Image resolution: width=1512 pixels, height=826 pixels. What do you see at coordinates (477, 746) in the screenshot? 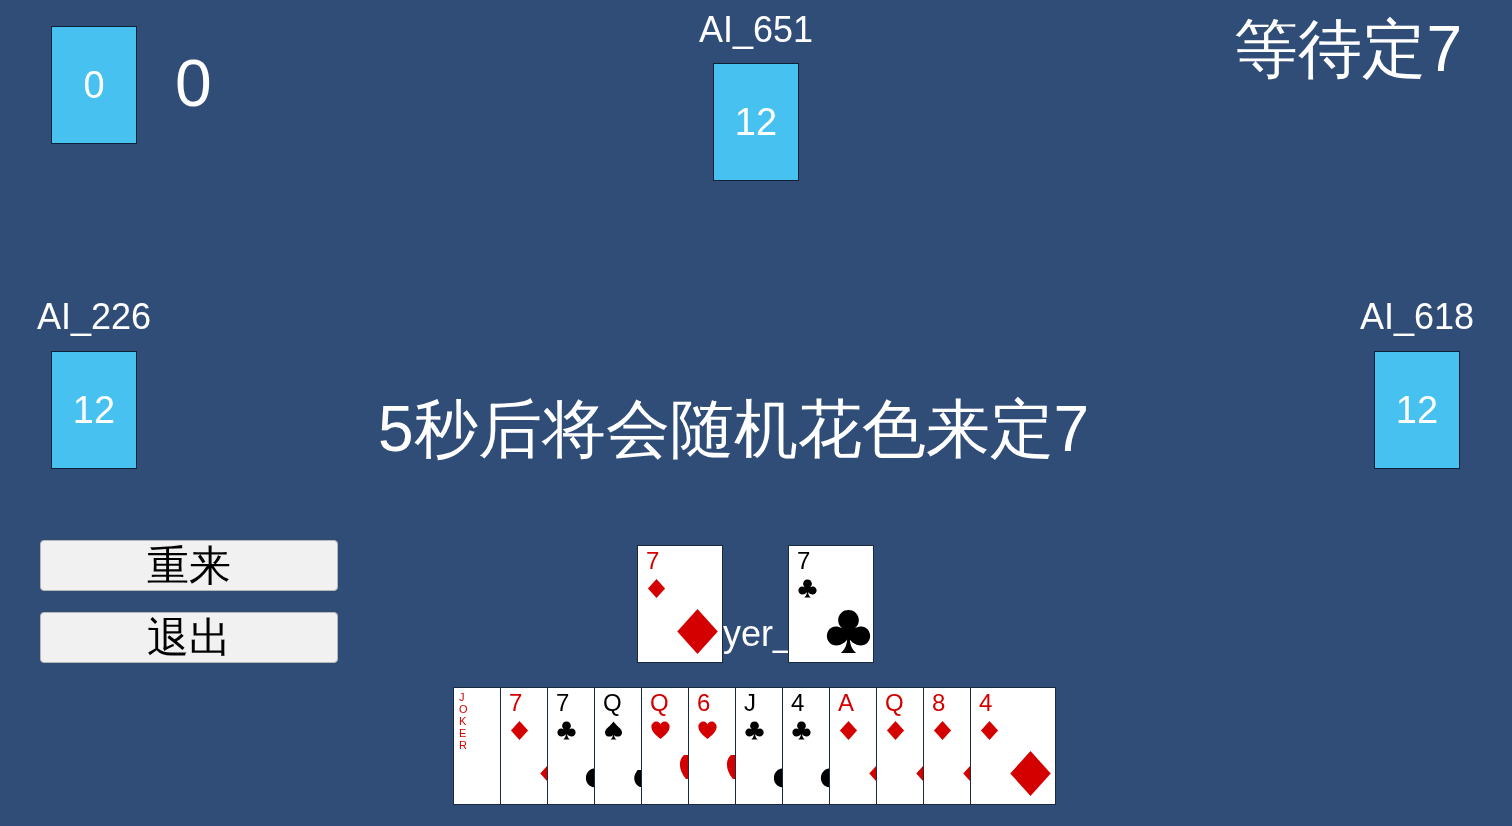
I see `playing-card: JOKER` at bounding box center [477, 746].